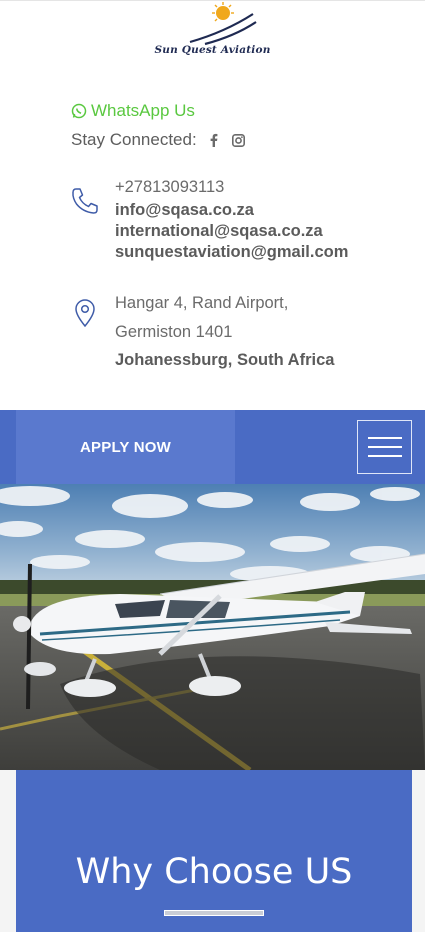 Image resolution: width=425 pixels, height=932 pixels. I want to click on email-link: sunquestaviation@gmail.com, so click(231, 252).